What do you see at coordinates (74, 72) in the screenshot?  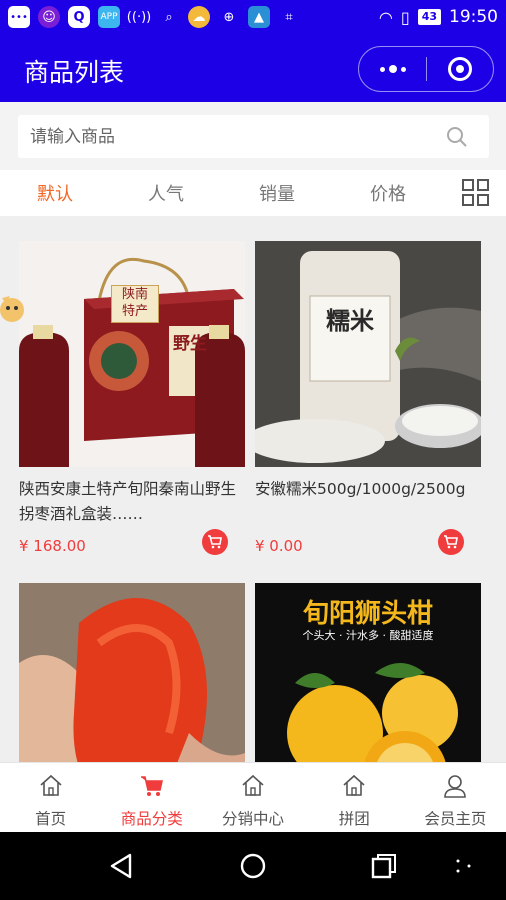 I see `page-title: 商品列表` at bounding box center [74, 72].